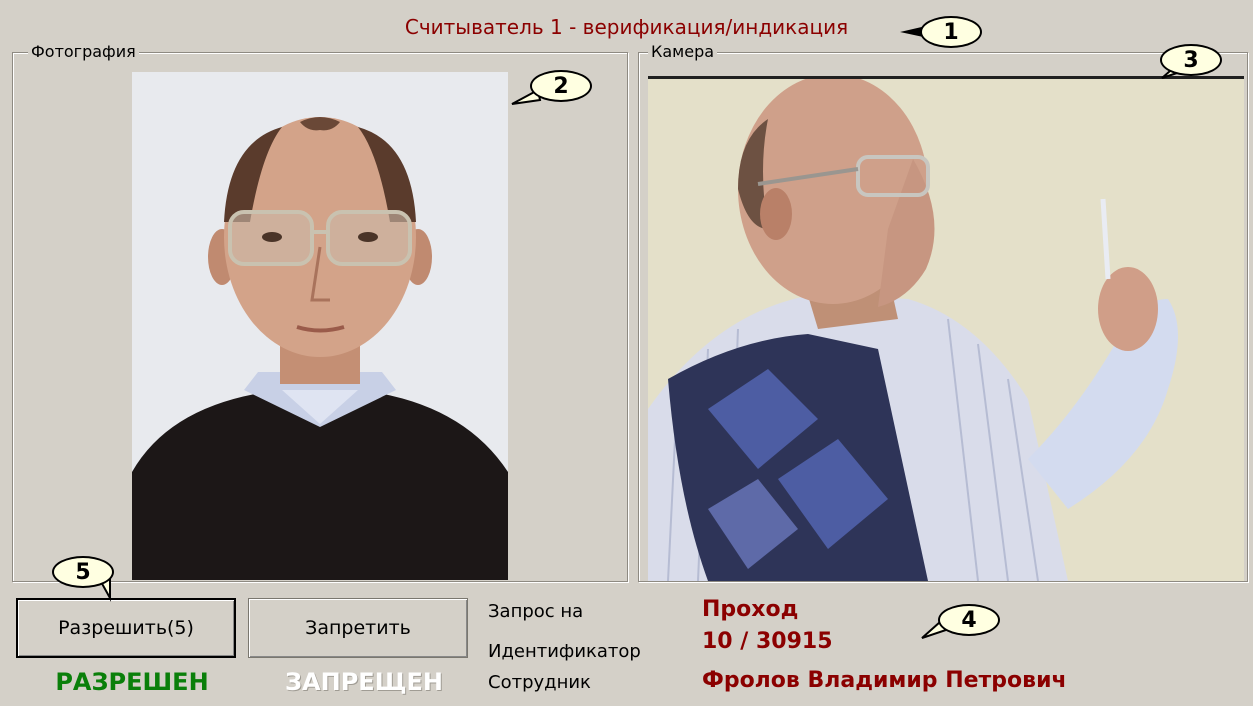 The height and width of the screenshot is (706, 1253). I want to click on callout-4: 4, so click(969, 620).